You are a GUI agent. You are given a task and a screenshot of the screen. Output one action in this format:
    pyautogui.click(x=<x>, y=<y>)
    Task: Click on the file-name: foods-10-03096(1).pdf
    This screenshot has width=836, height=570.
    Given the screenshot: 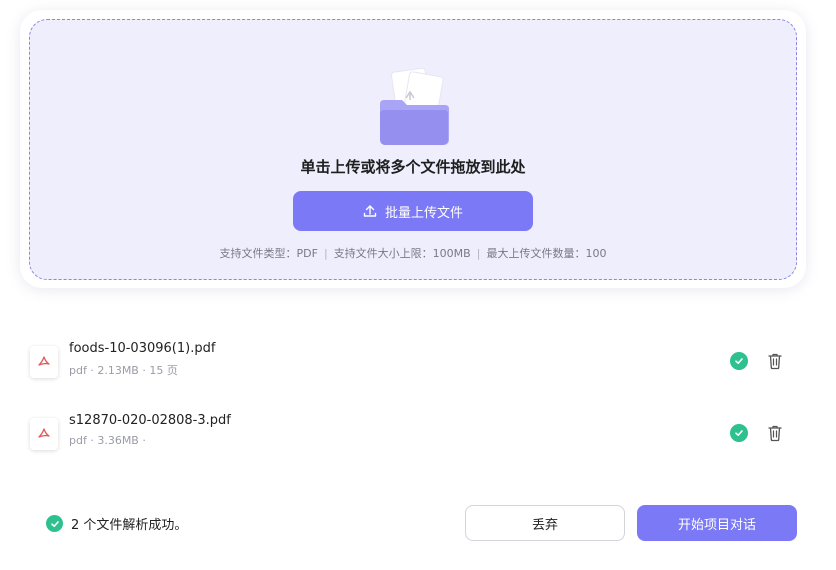 What is the action you would take?
    pyautogui.click(x=142, y=348)
    